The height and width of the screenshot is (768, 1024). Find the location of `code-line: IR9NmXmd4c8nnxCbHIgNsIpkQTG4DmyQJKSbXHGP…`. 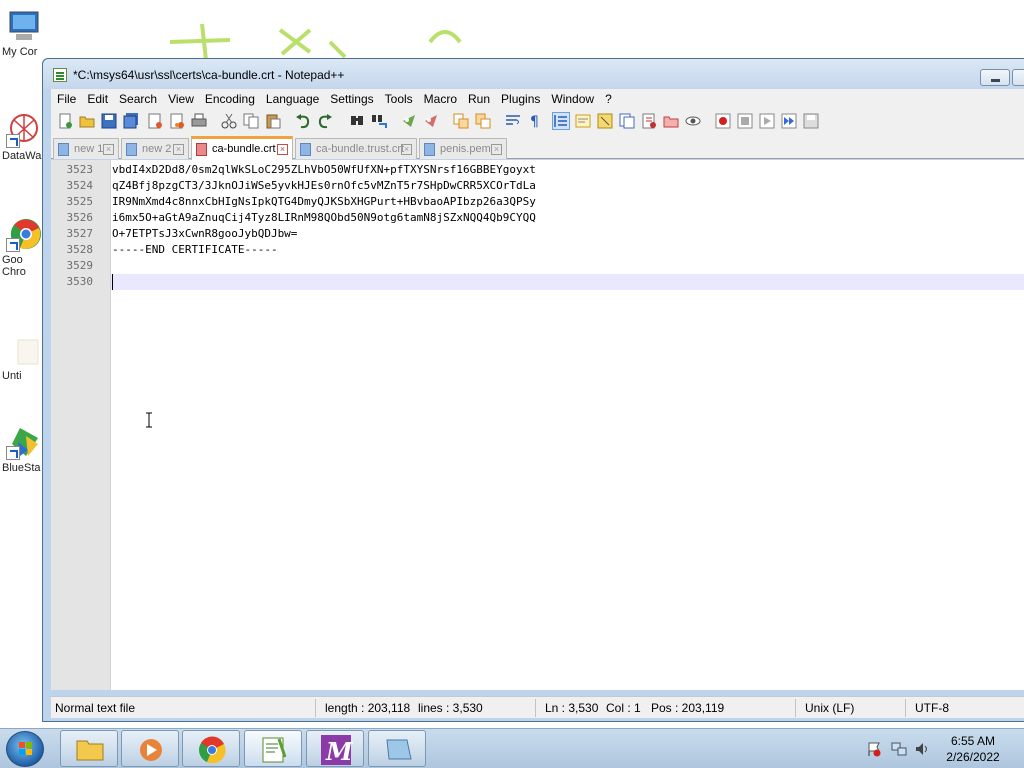

code-line: IR9NmXmd4c8nnxCbHIgNsIpkQTG4DmyQJKSbXHGP… is located at coordinates (567, 202).